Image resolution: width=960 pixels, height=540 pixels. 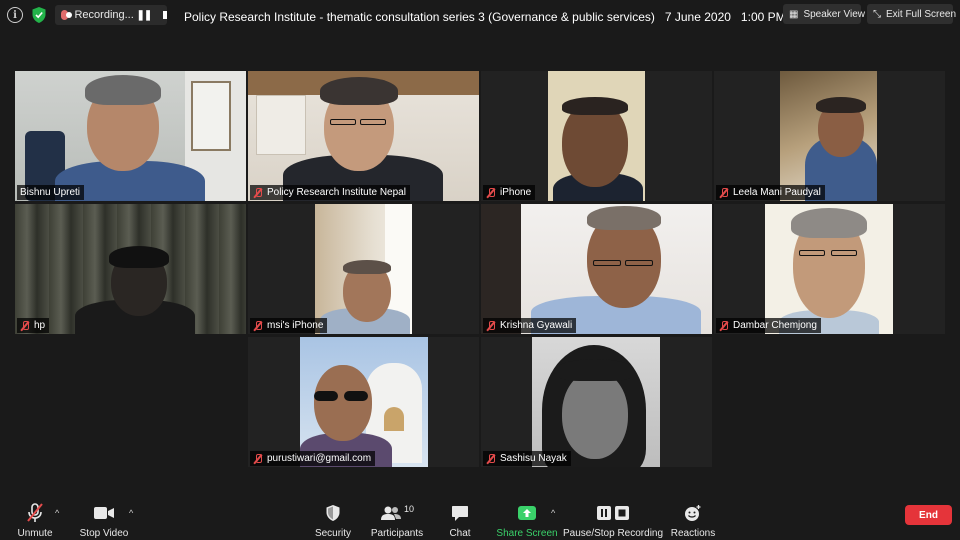 What do you see at coordinates (57, 513) in the screenshot?
I see `audio-options-chevron-up-icon: ^` at bounding box center [57, 513].